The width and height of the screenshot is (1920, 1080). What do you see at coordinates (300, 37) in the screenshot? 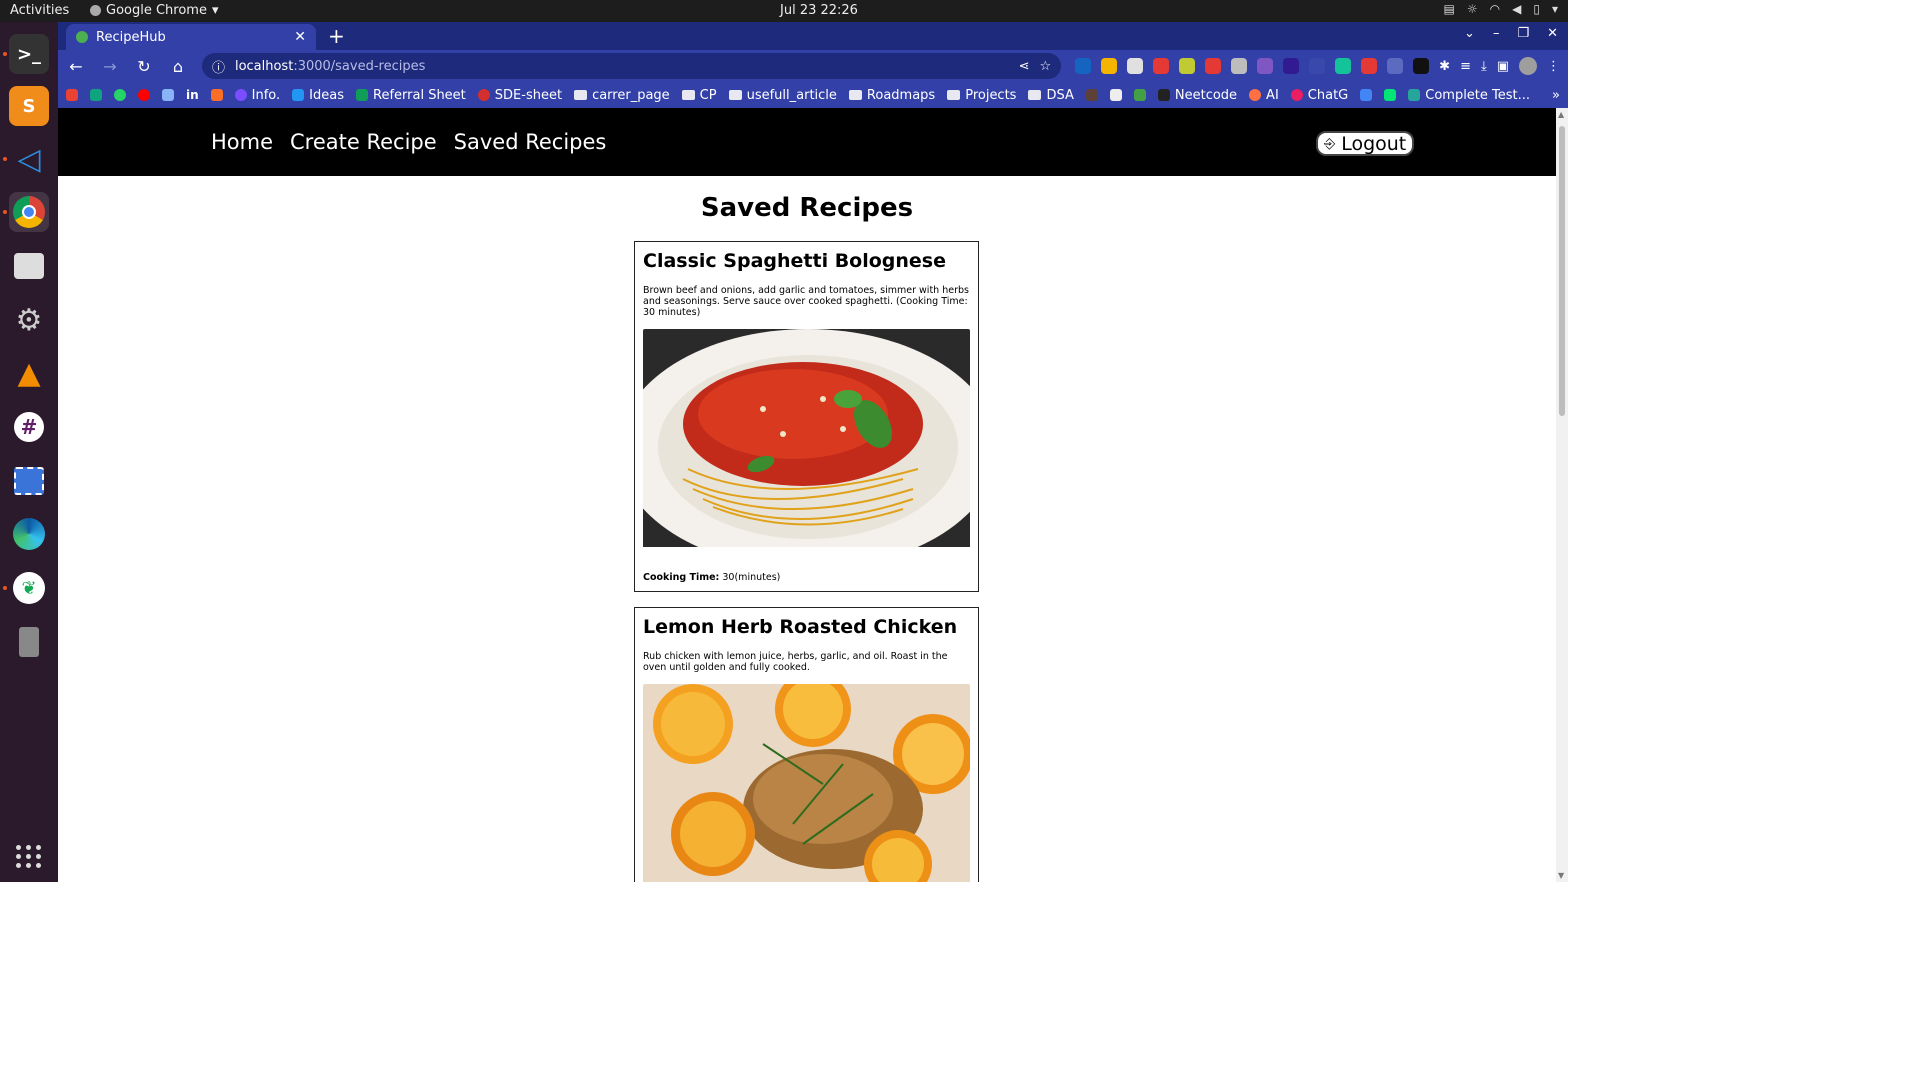
I see `close-tab-icon: ✕` at bounding box center [300, 37].